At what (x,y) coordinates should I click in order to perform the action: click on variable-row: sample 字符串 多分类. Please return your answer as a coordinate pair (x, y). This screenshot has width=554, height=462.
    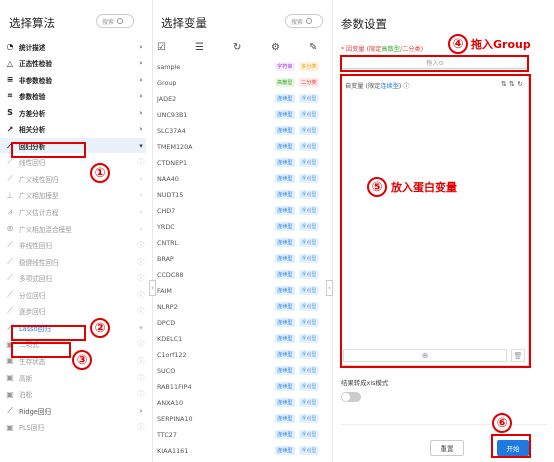
    Looking at the image, I should click on (242, 67).